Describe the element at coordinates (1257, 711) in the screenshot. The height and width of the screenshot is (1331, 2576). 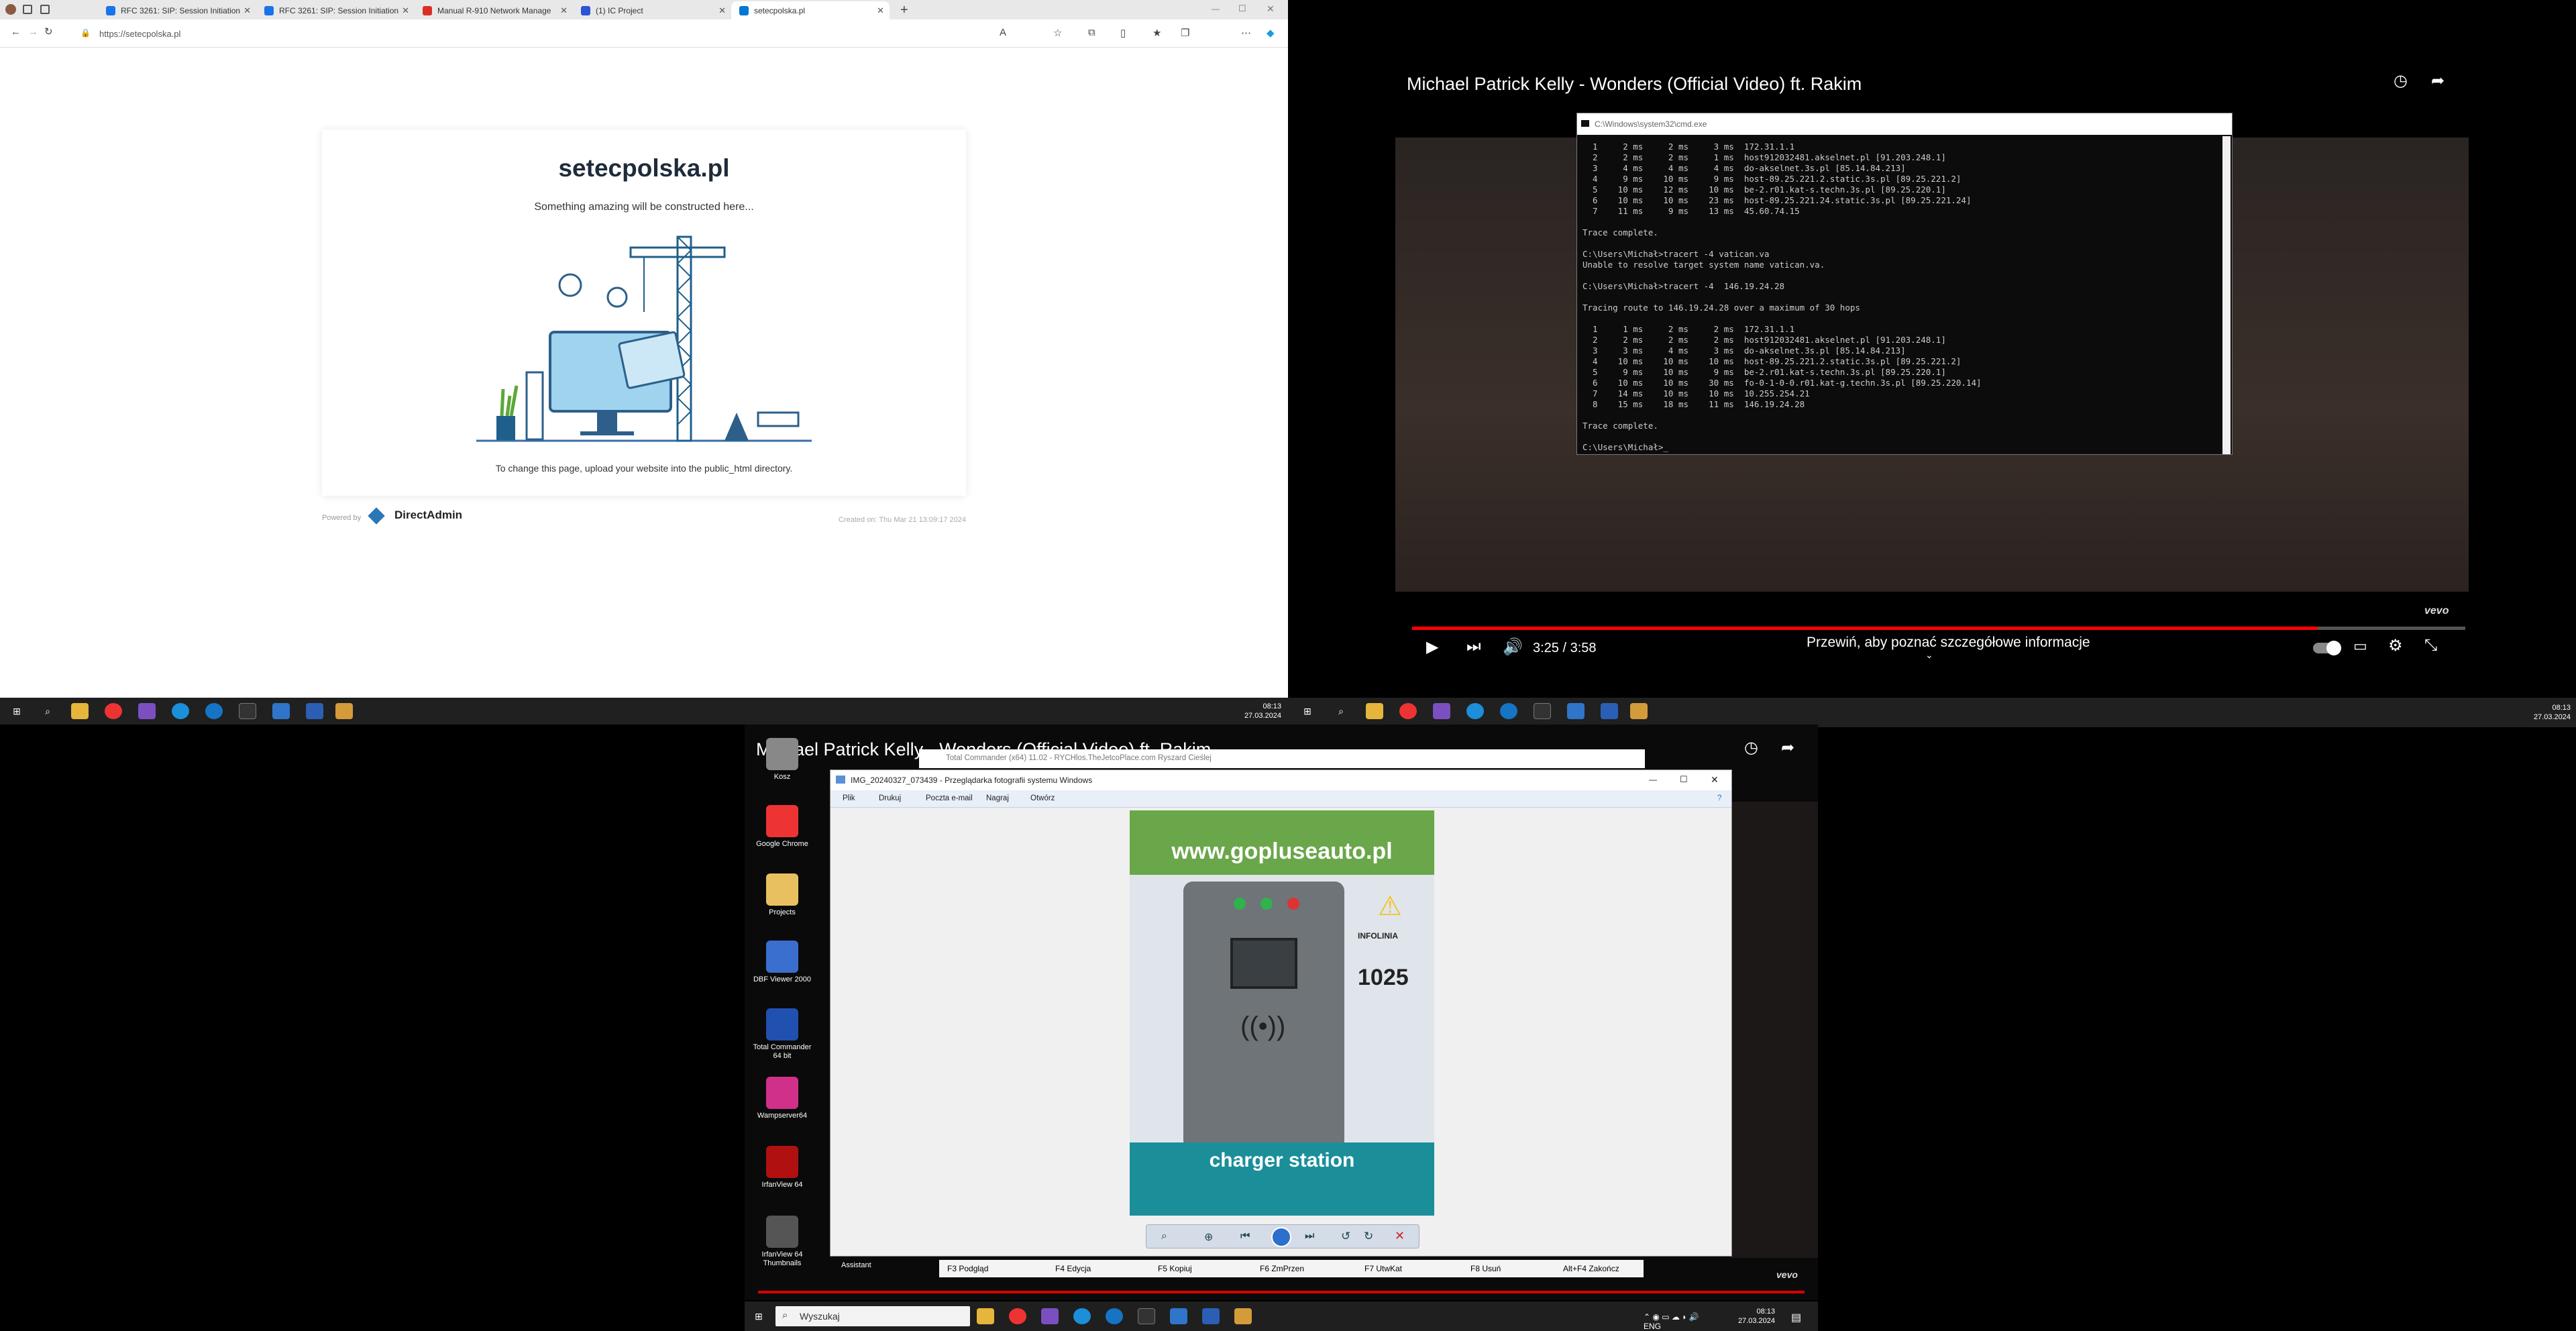
I see `clock-left: 08:13 27.03.2024` at that location.